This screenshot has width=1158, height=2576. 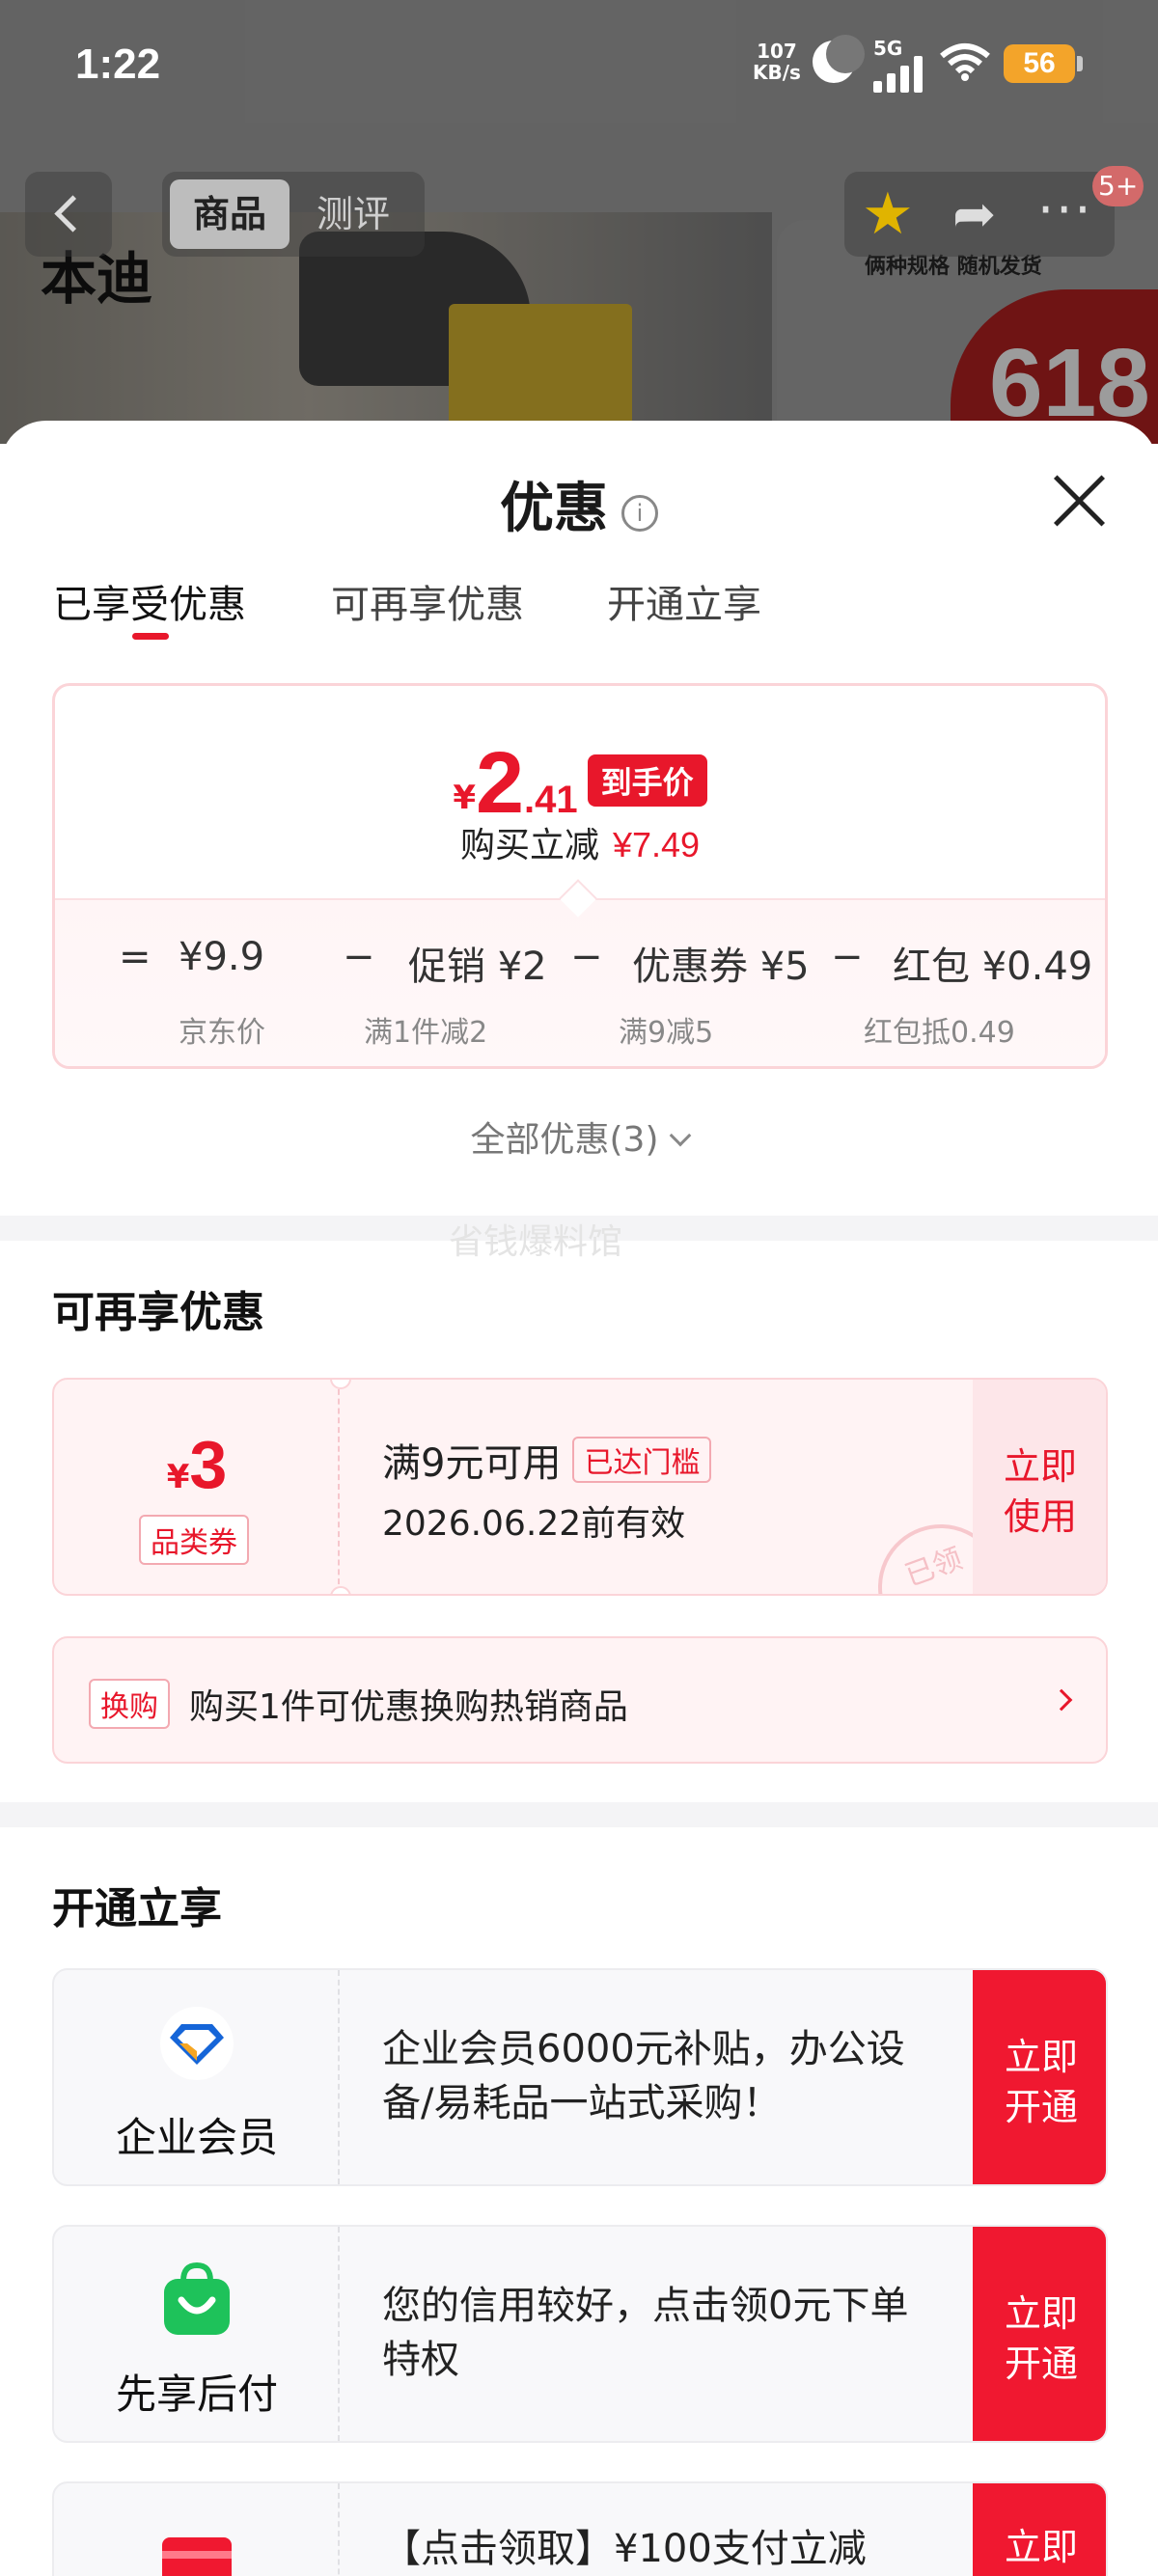 What do you see at coordinates (150, 636) in the screenshot?
I see `tab-indicator` at bounding box center [150, 636].